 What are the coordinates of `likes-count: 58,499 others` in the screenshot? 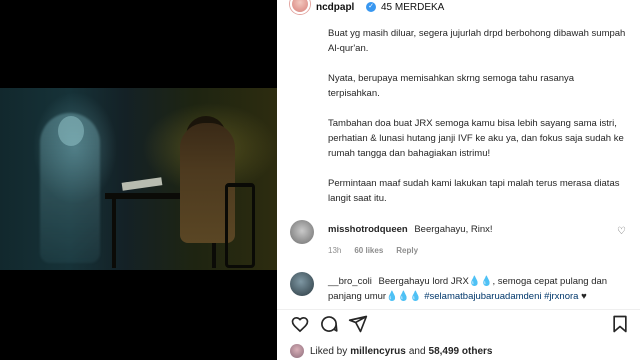 It's located at (461, 351).